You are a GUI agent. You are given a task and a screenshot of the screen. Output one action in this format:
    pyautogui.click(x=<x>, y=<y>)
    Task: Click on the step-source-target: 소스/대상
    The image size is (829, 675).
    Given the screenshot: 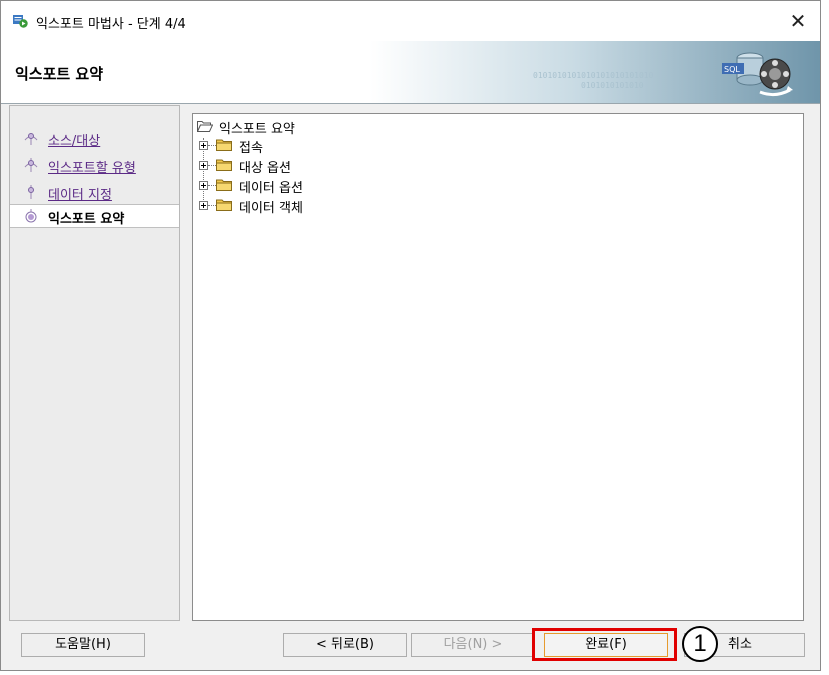 What is the action you would take?
    pyautogui.click(x=94, y=138)
    